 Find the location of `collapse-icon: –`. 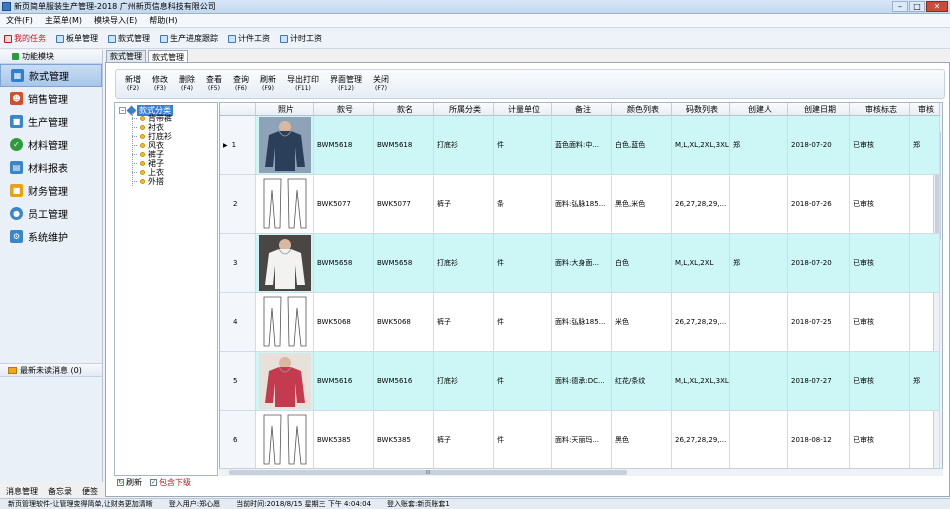

collapse-icon: – is located at coordinates (122, 110).